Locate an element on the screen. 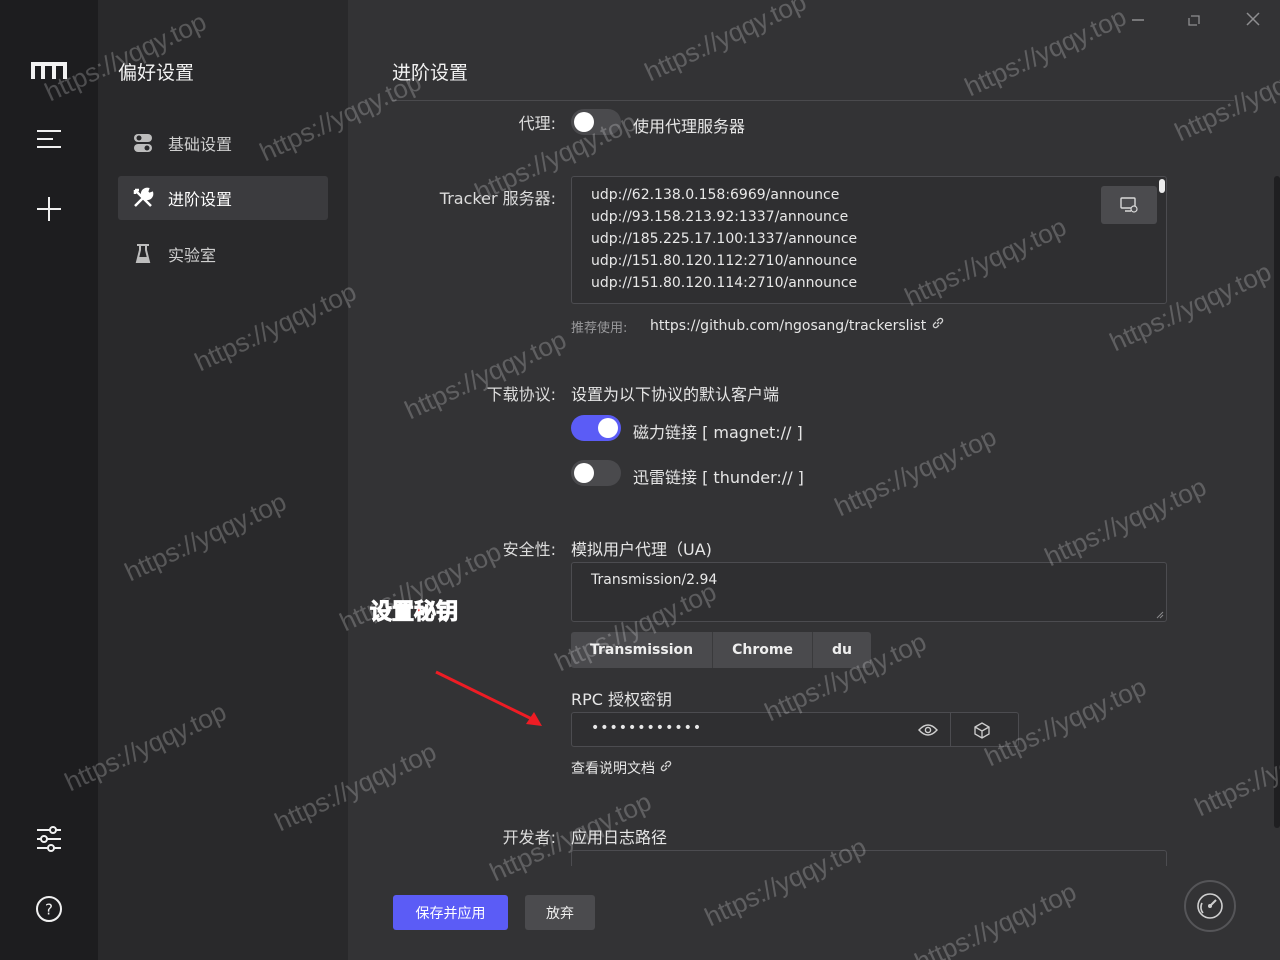  resize-handle-icon is located at coordinates (1160, 615).